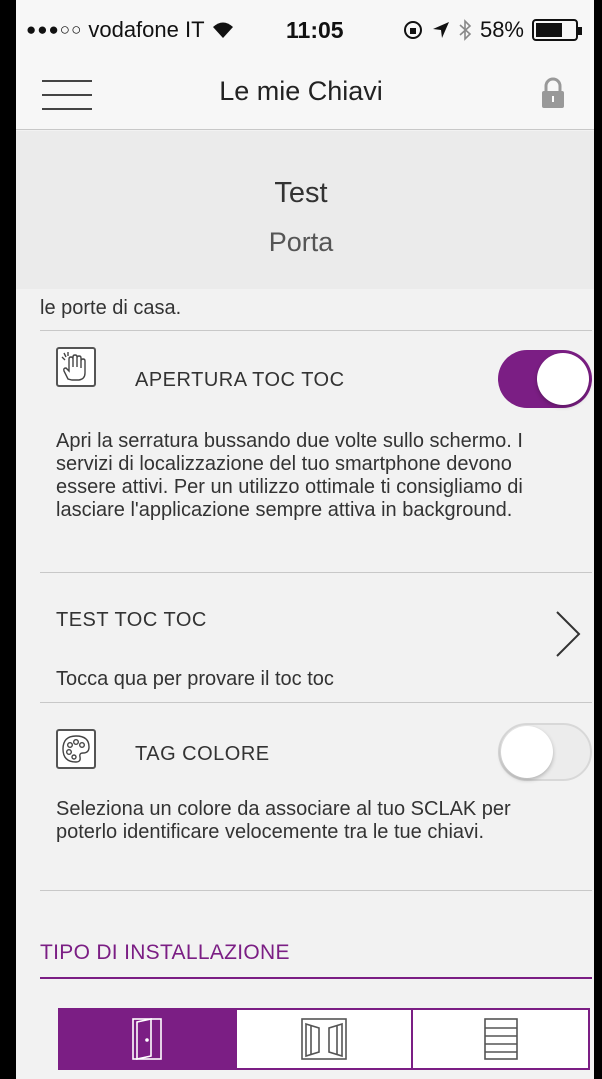  What do you see at coordinates (301, 210) in the screenshot?
I see `key-header: Test Porta` at bounding box center [301, 210].